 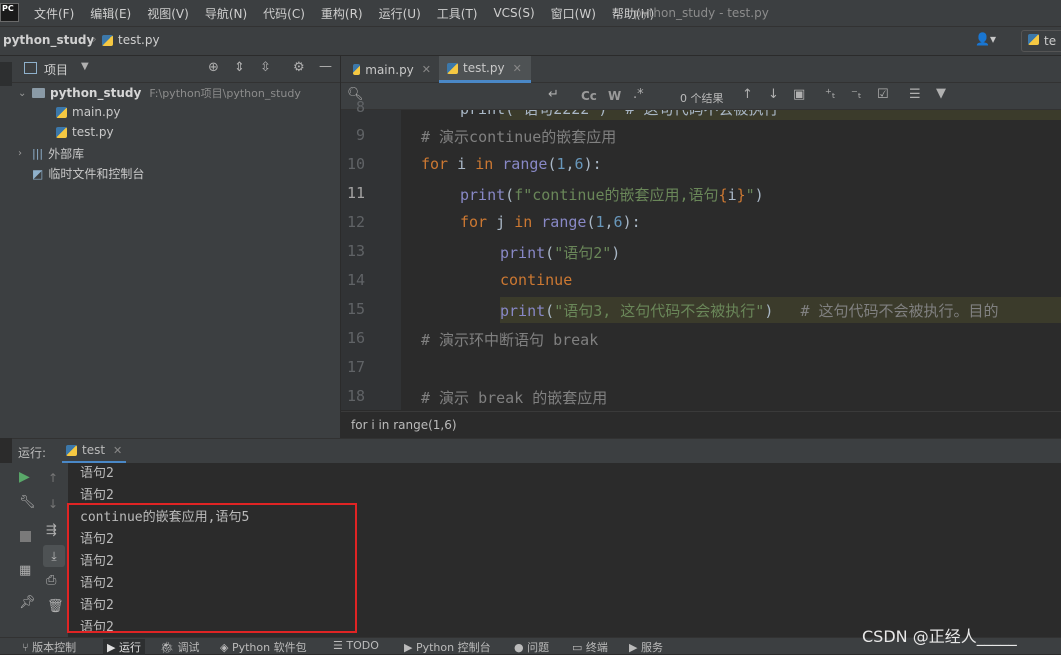 What do you see at coordinates (1041, 41) in the screenshot?
I see `run-config-selector: te` at bounding box center [1041, 41].